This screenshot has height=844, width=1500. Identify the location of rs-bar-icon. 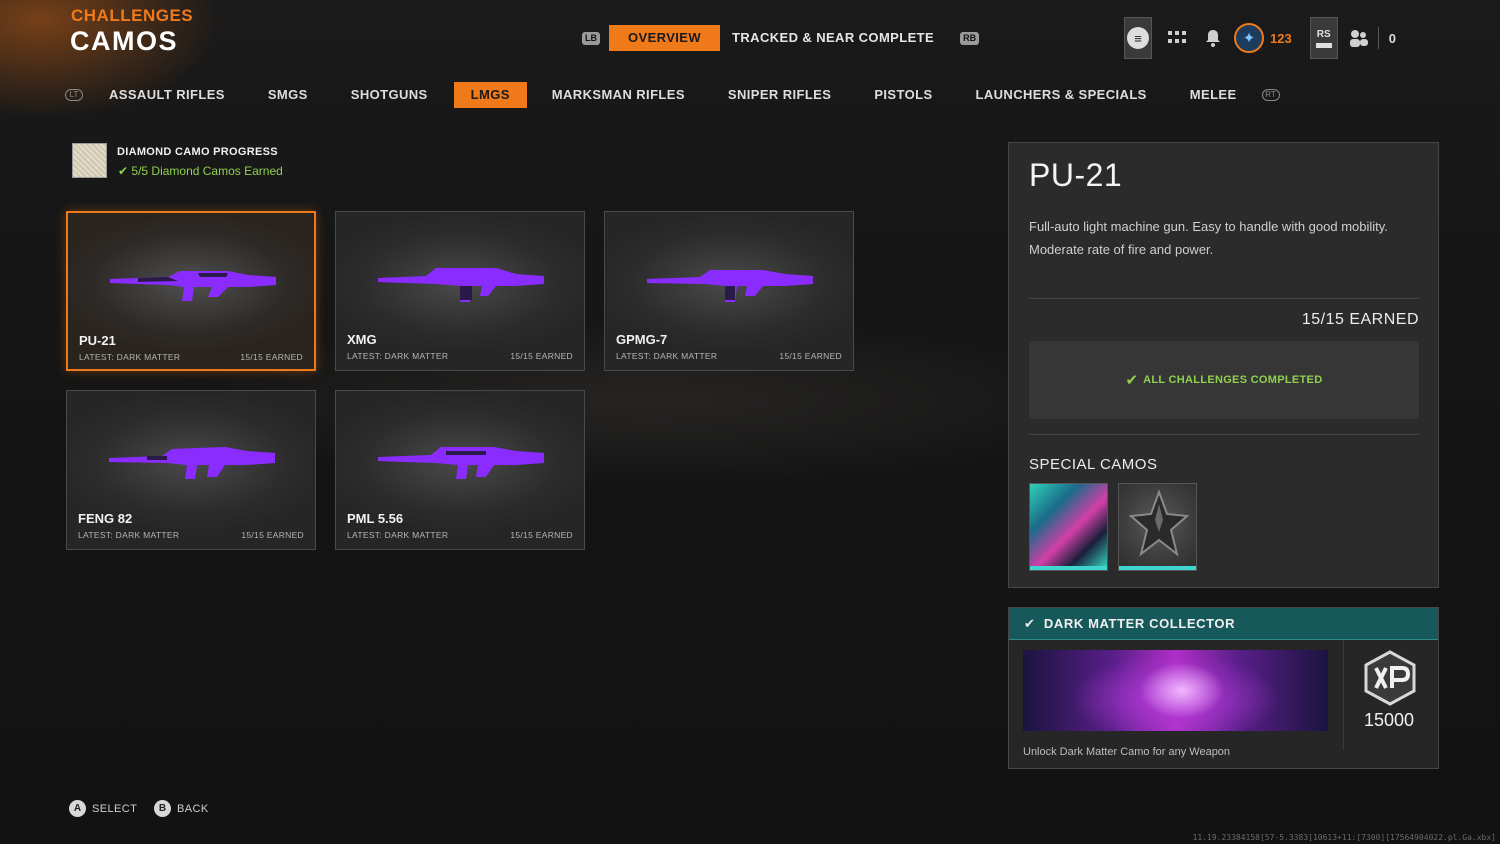
(1323, 45).